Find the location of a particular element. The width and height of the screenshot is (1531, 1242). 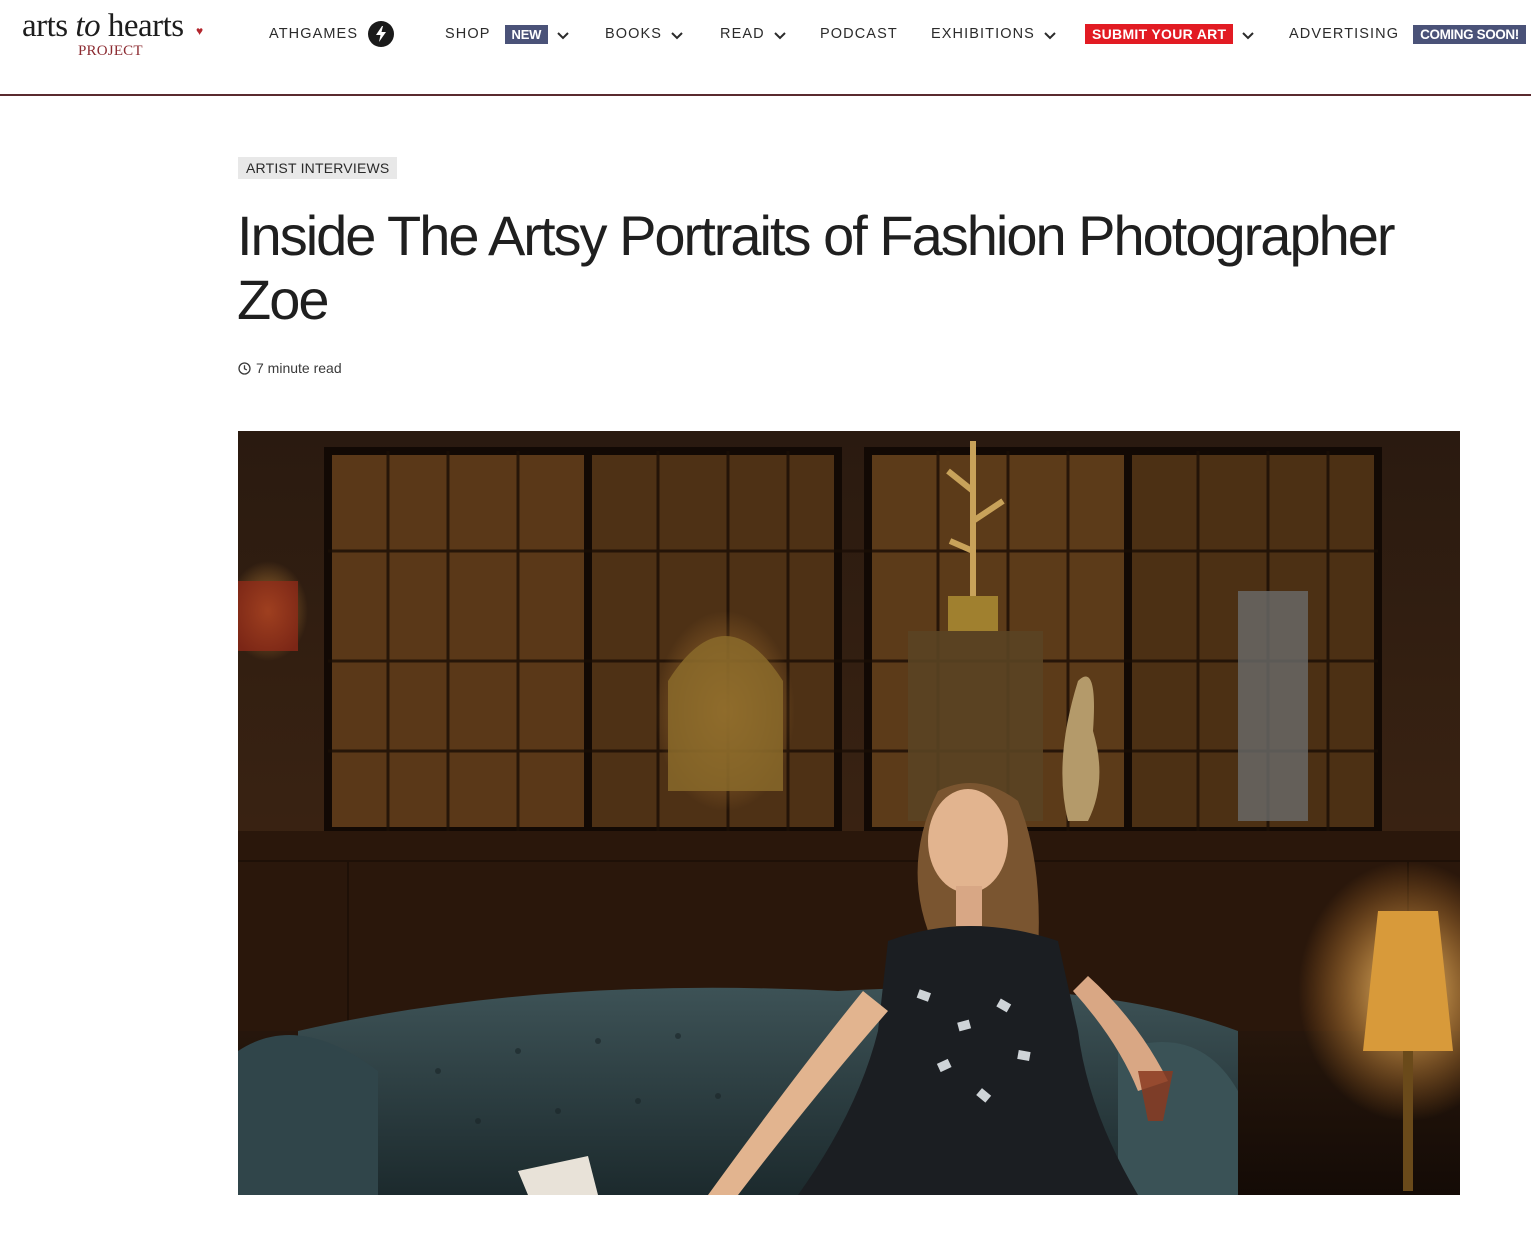

category-tag: ARTIST INTERVIEWS is located at coordinates (318, 168).